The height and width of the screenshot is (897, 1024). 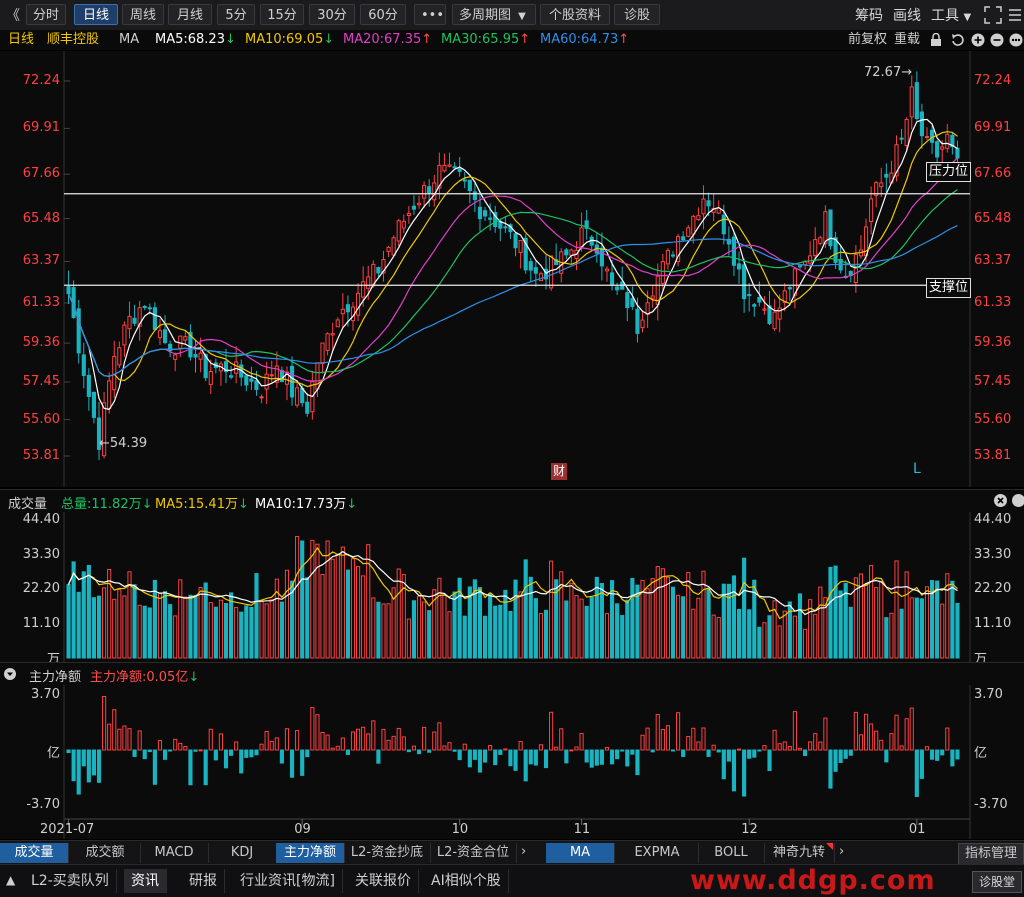 What do you see at coordinates (637, 14) in the screenshot?
I see `diagnose-button: 诊股` at bounding box center [637, 14].